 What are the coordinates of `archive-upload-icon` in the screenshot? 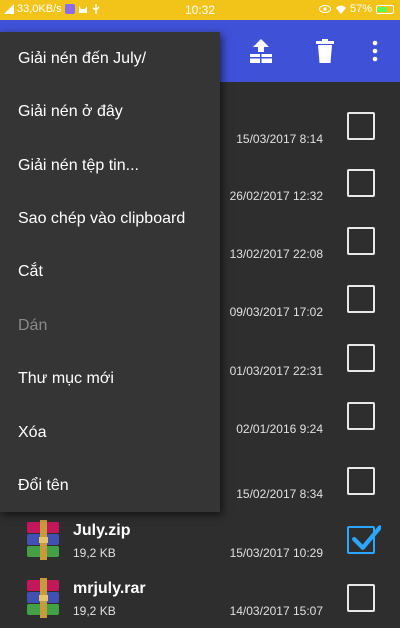 It's located at (261, 51).